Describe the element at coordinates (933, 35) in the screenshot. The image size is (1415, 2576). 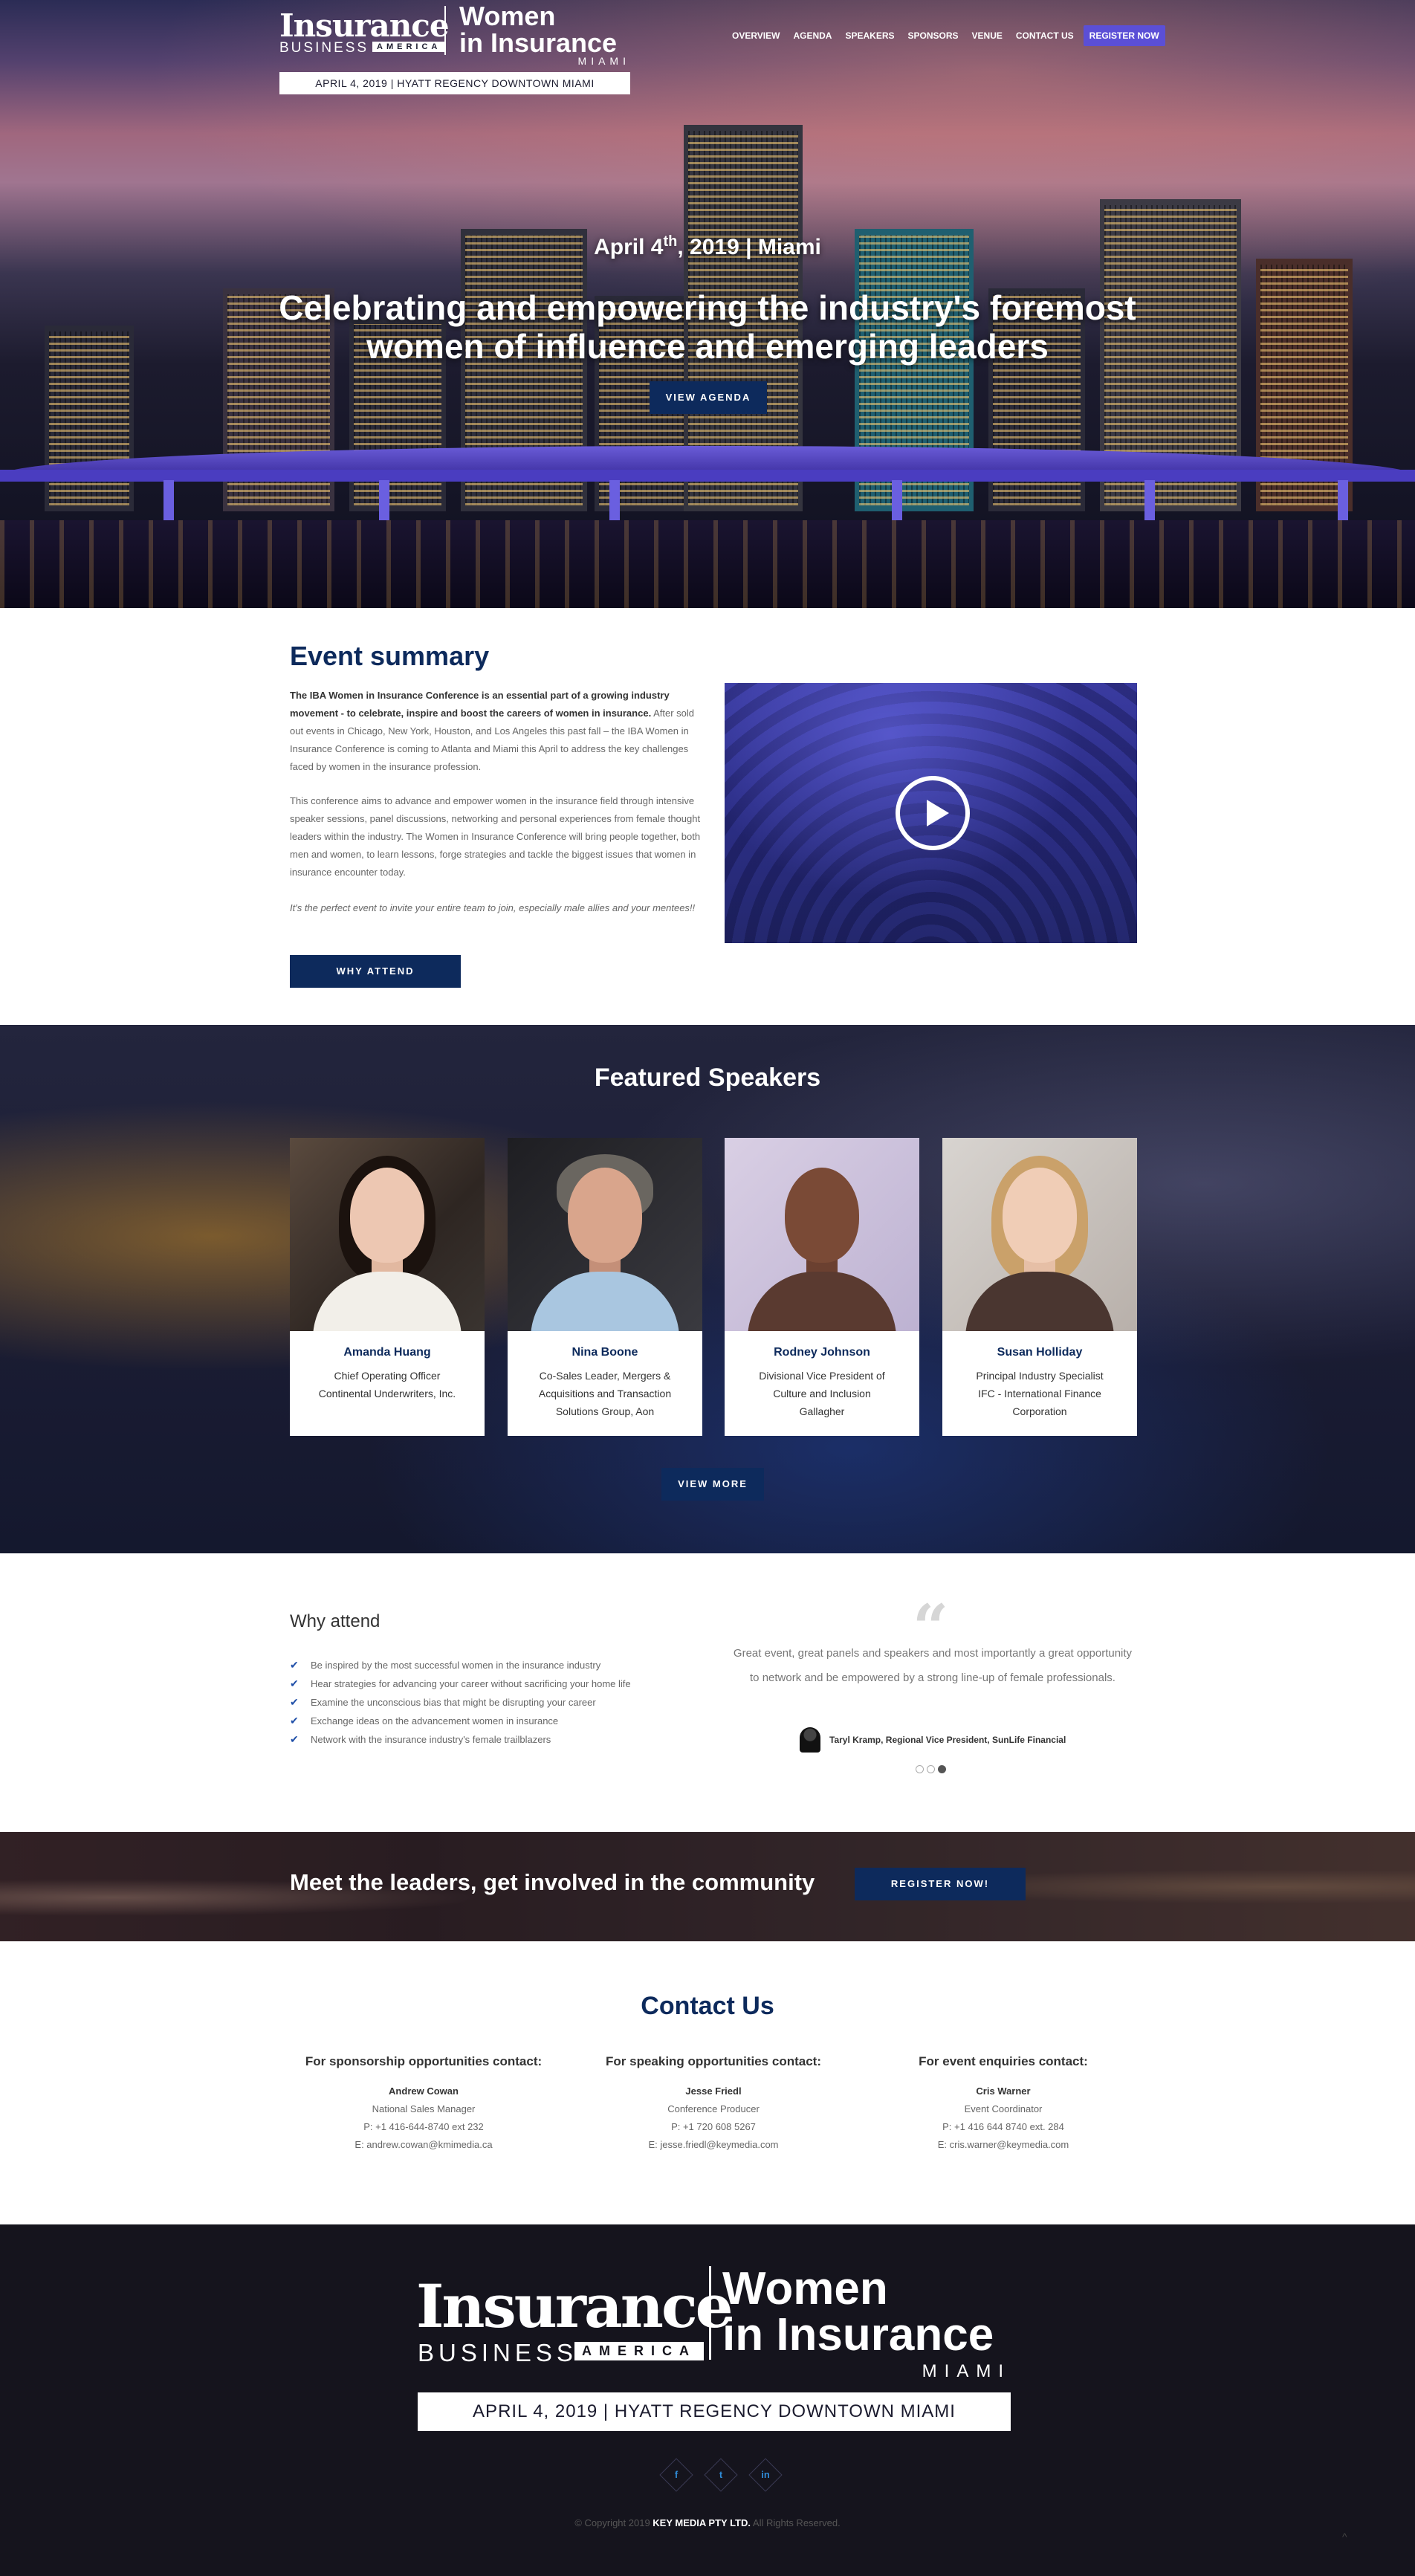
I see `nav-sponsors: SPONSORS` at that location.